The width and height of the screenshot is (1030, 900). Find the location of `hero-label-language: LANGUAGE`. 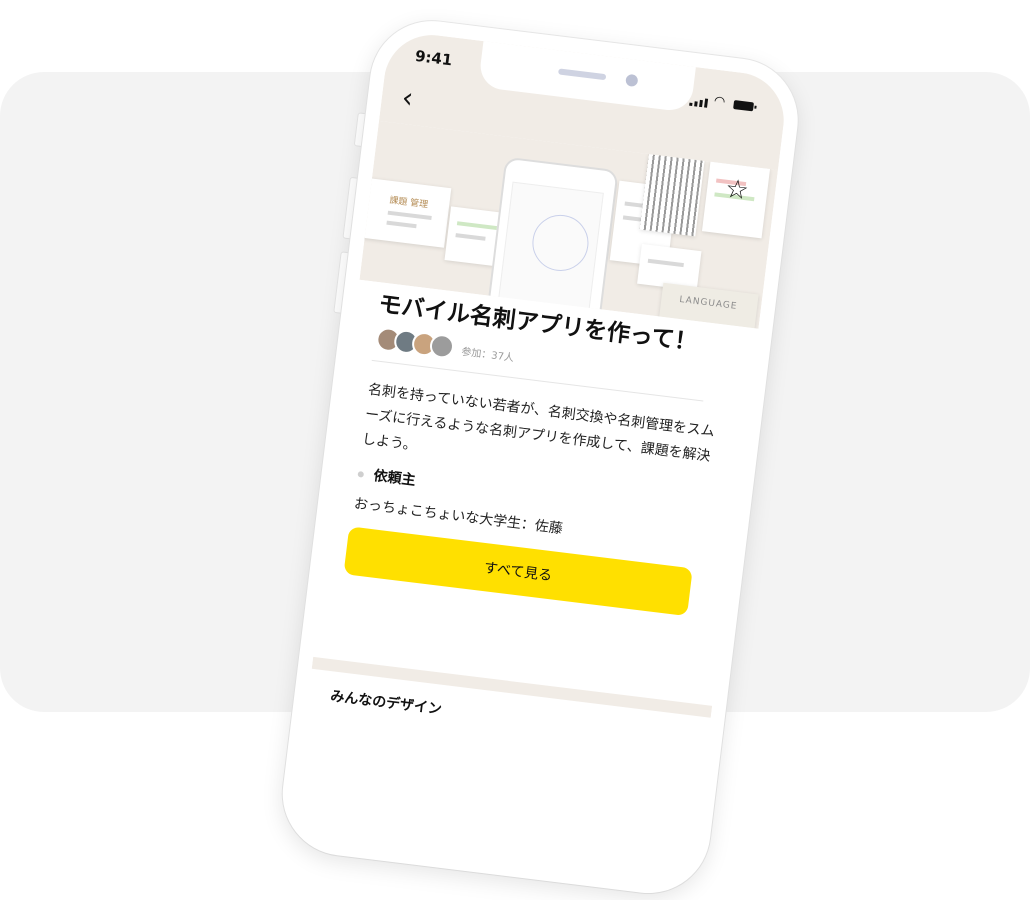

hero-label-language: LANGUAGE is located at coordinates (708, 303).